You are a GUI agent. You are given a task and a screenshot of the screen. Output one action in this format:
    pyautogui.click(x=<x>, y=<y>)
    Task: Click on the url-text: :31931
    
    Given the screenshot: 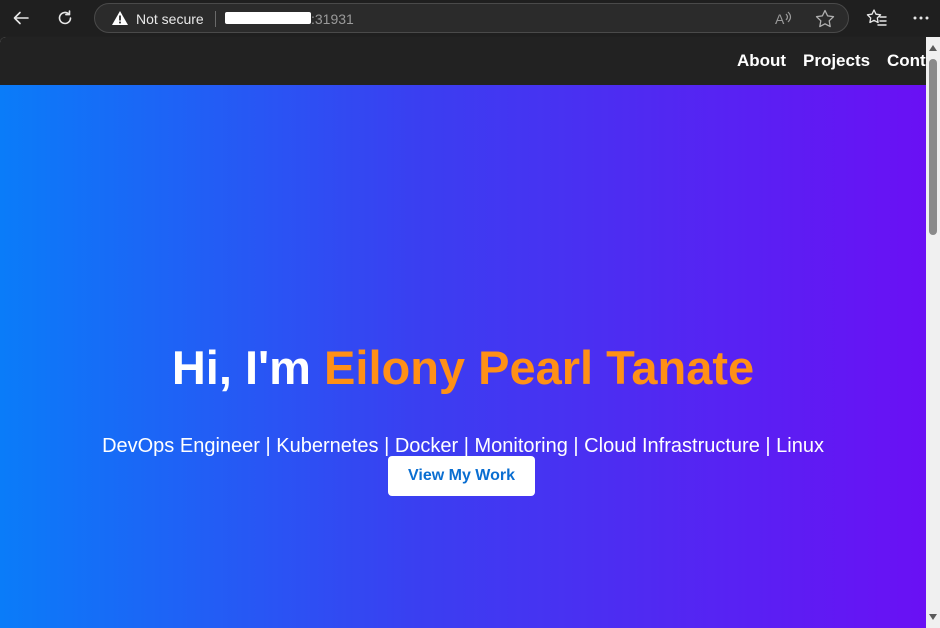 What is the action you would take?
    pyautogui.click(x=332, y=19)
    